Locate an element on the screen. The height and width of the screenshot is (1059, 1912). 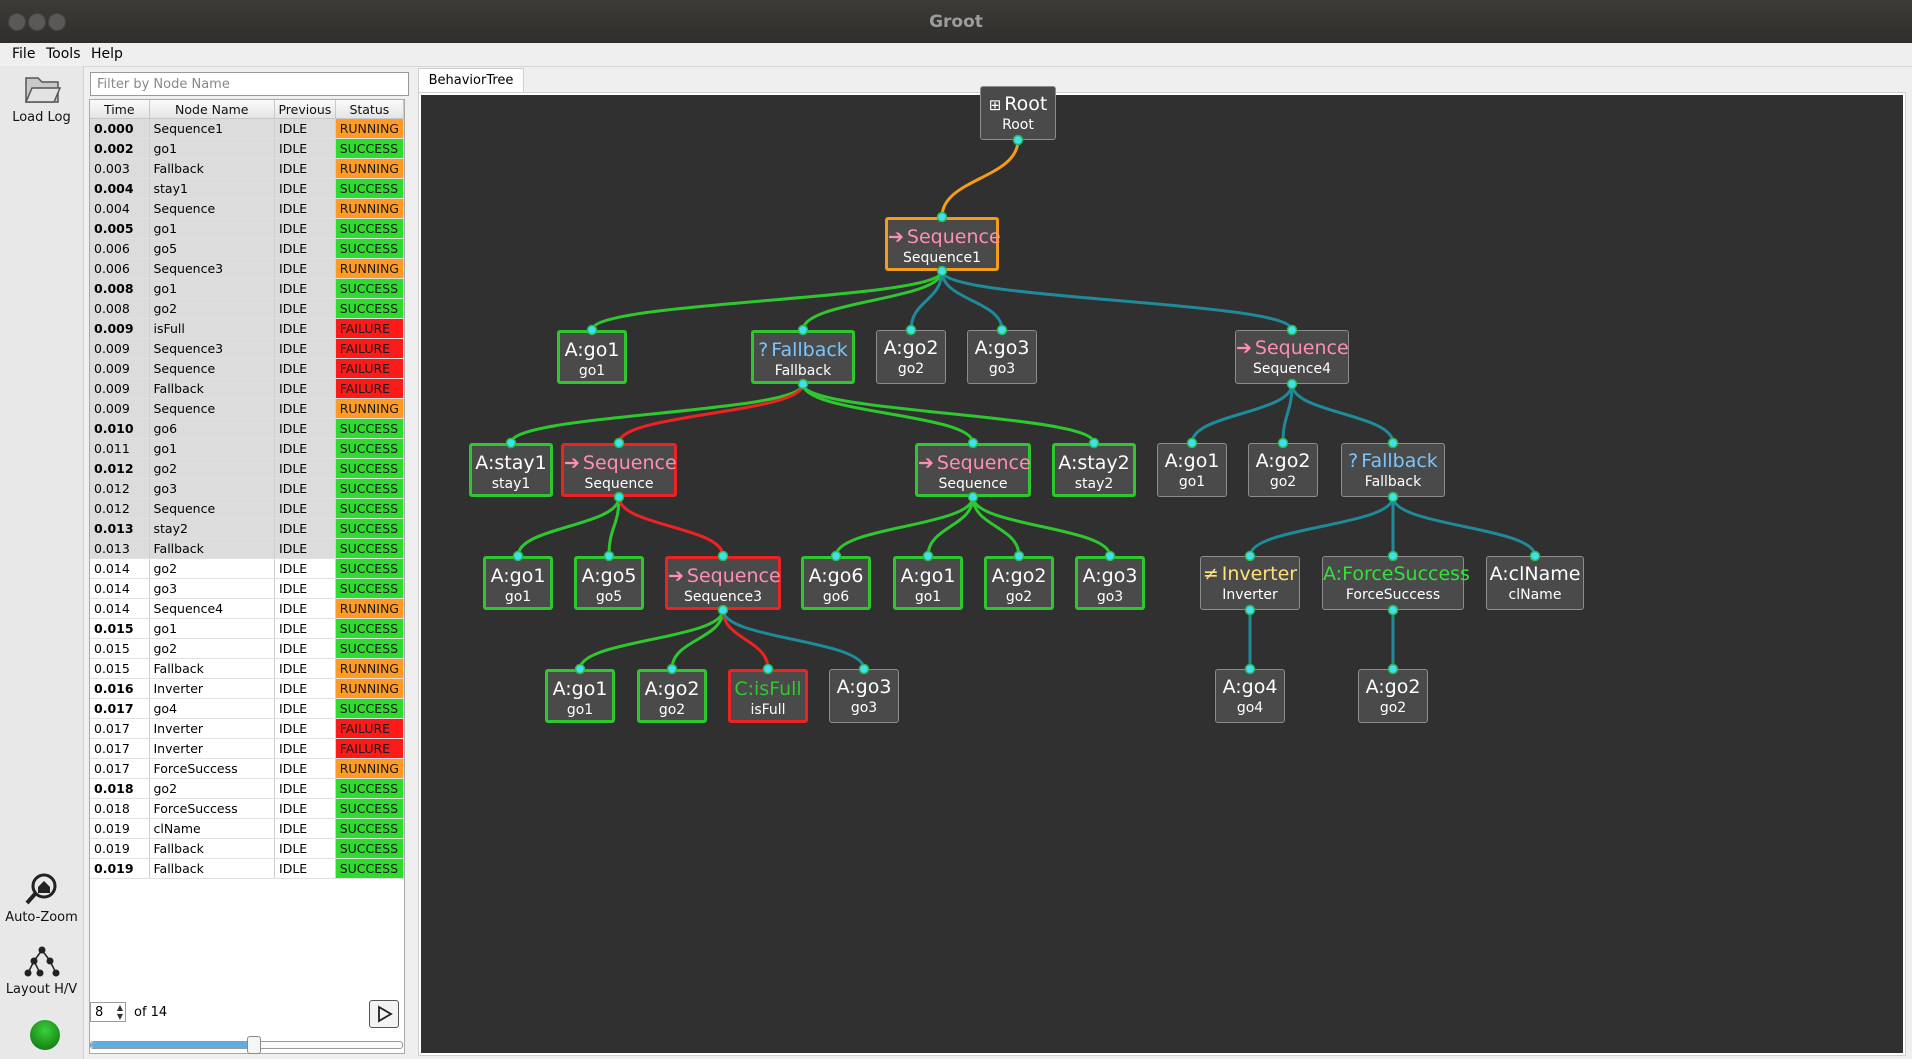
load-log-button: Load Log is located at coordinates (41, 97).